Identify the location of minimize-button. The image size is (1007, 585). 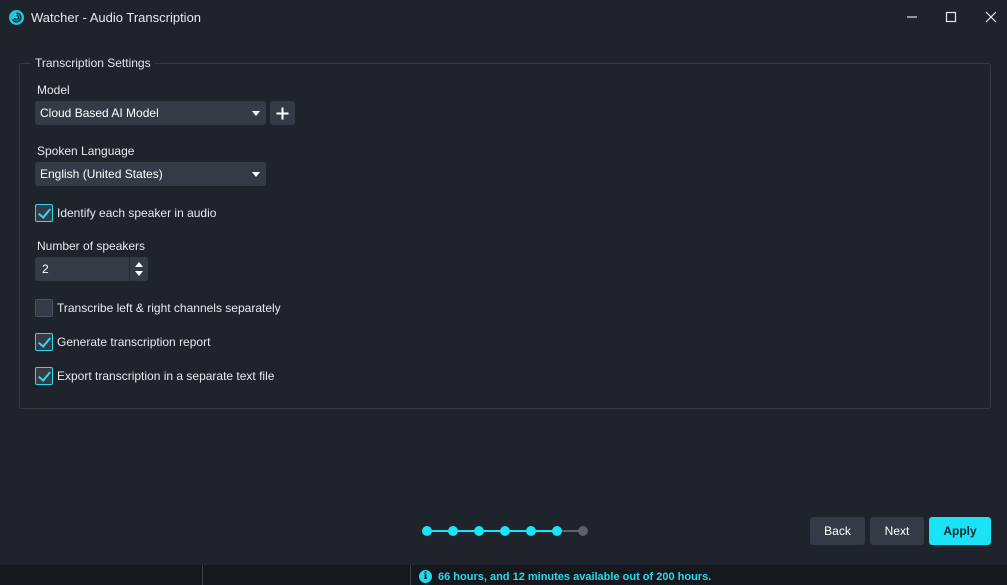
(912, 17).